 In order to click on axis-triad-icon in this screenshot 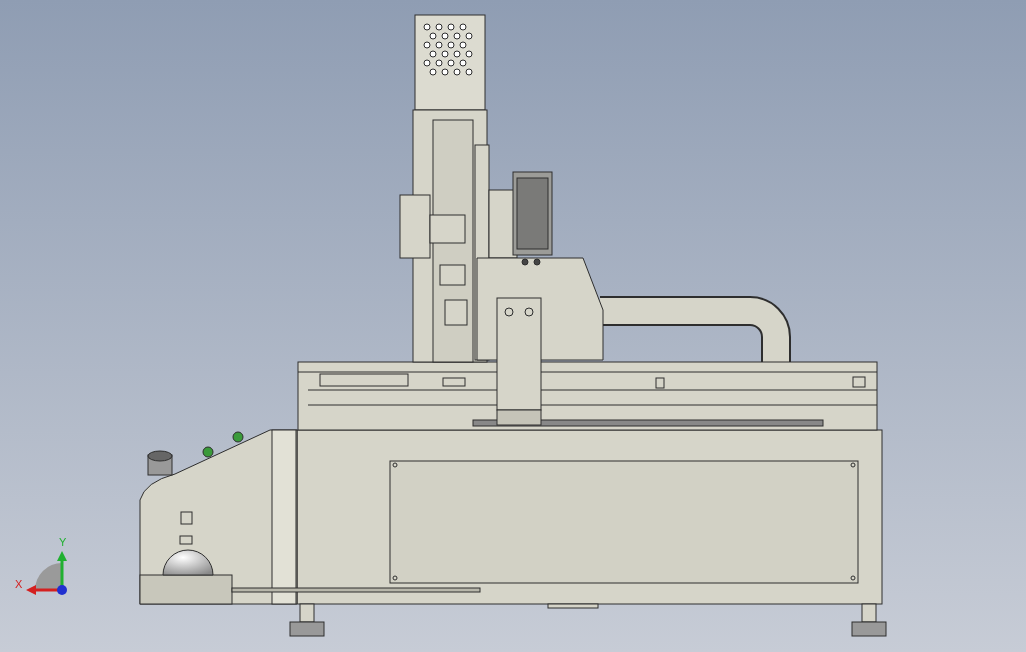, I will do `click(46, 573)`.